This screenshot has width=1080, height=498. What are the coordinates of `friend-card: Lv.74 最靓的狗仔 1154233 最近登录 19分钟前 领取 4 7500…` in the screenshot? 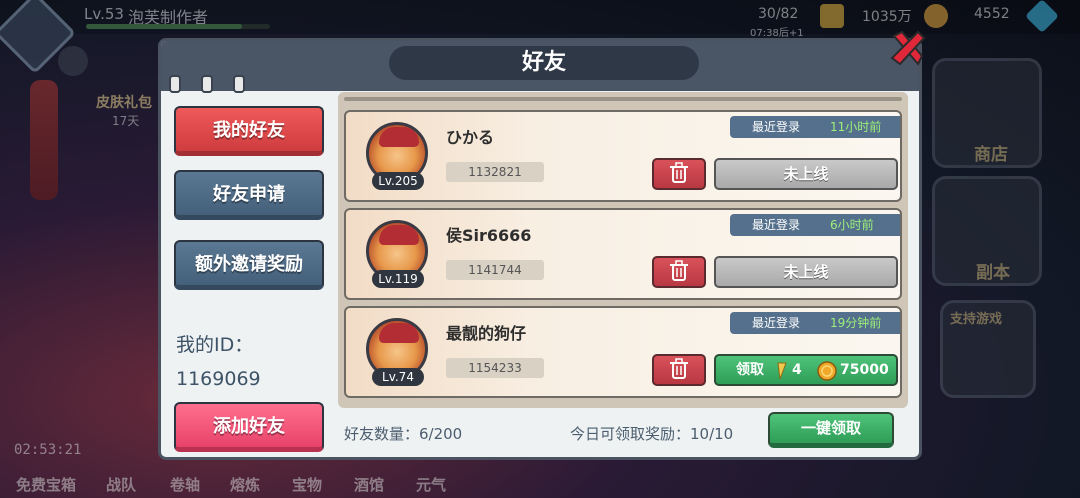 It's located at (623, 352).